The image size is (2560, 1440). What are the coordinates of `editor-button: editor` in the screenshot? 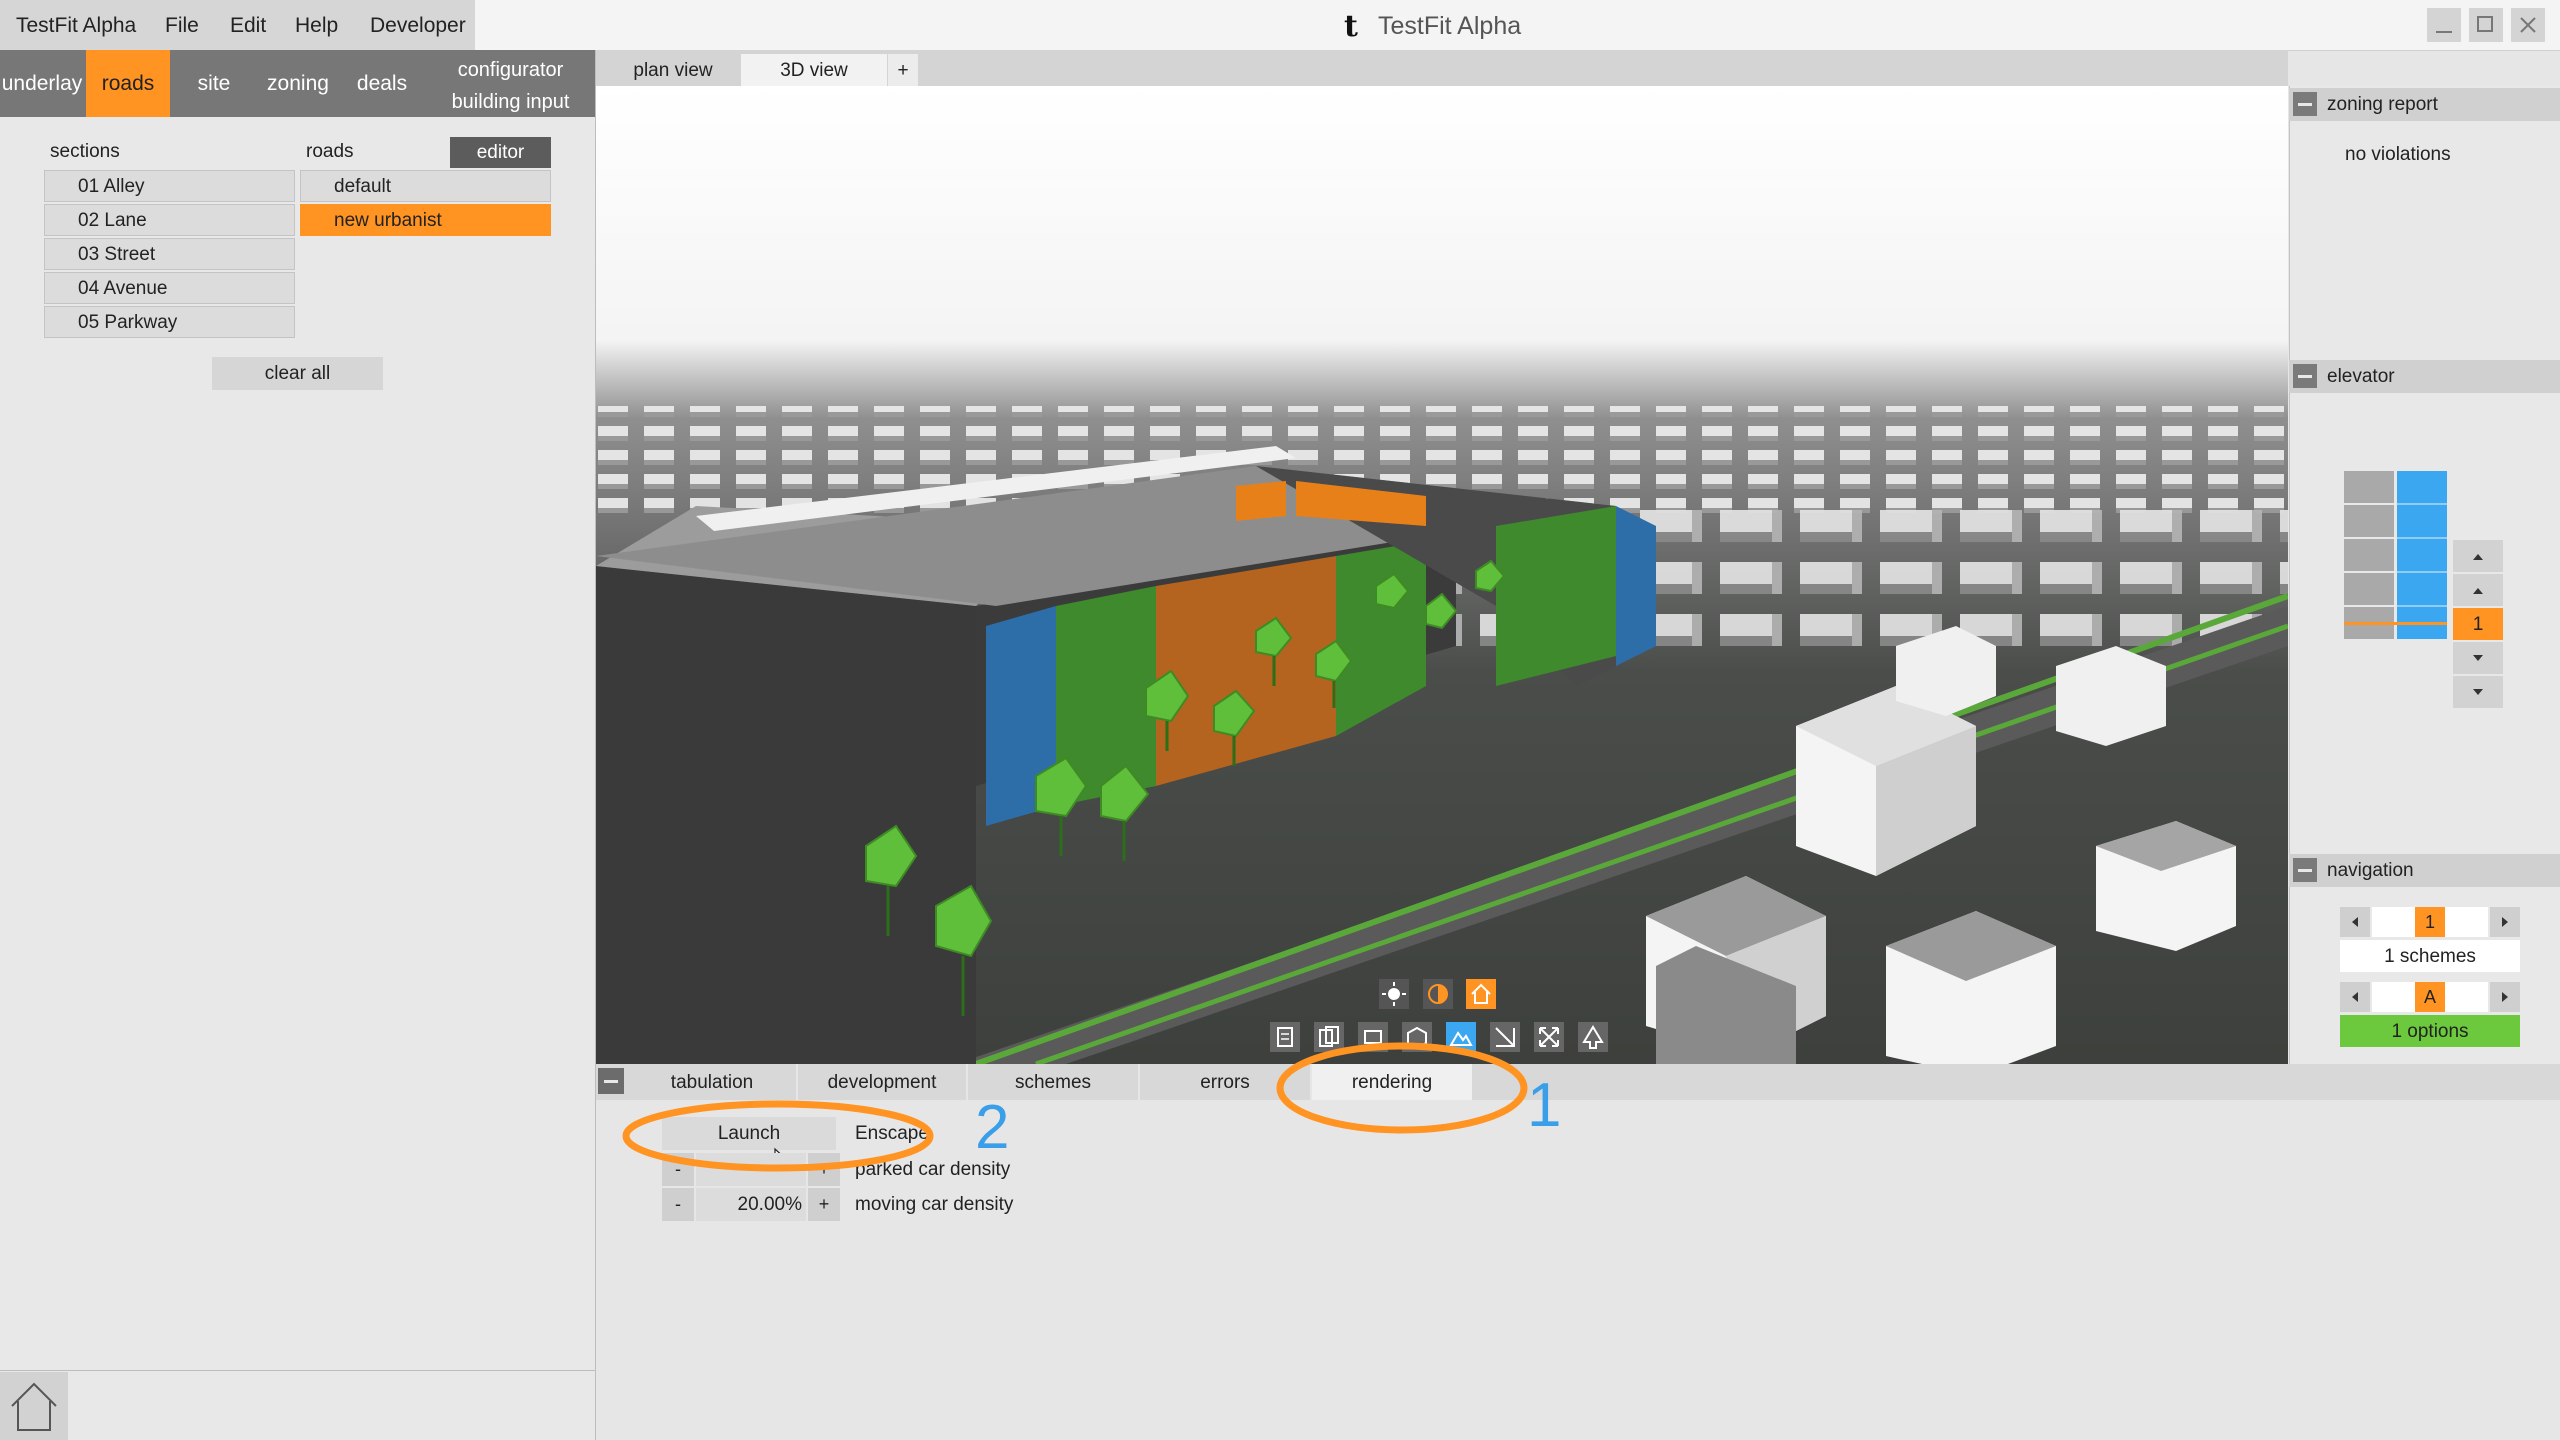 It's located at (500, 152).